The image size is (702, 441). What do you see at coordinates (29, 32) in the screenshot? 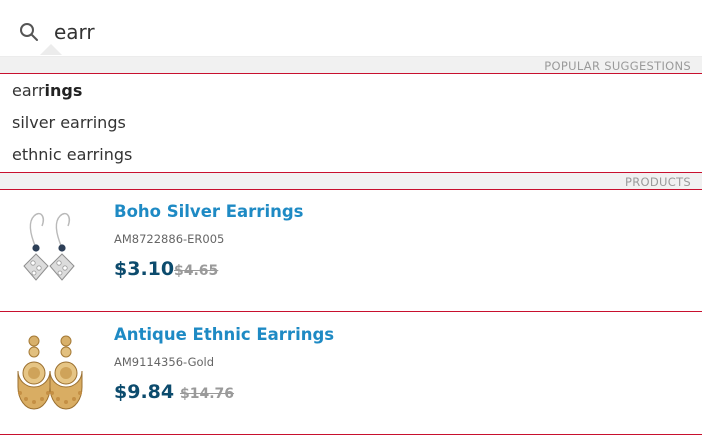
I see `search-icon` at bounding box center [29, 32].